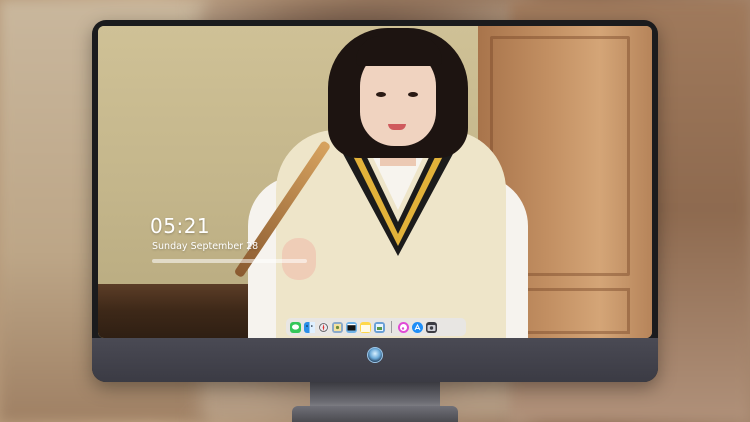  What do you see at coordinates (375, 355) in the screenshot?
I see `brand-logo-icon` at bounding box center [375, 355].